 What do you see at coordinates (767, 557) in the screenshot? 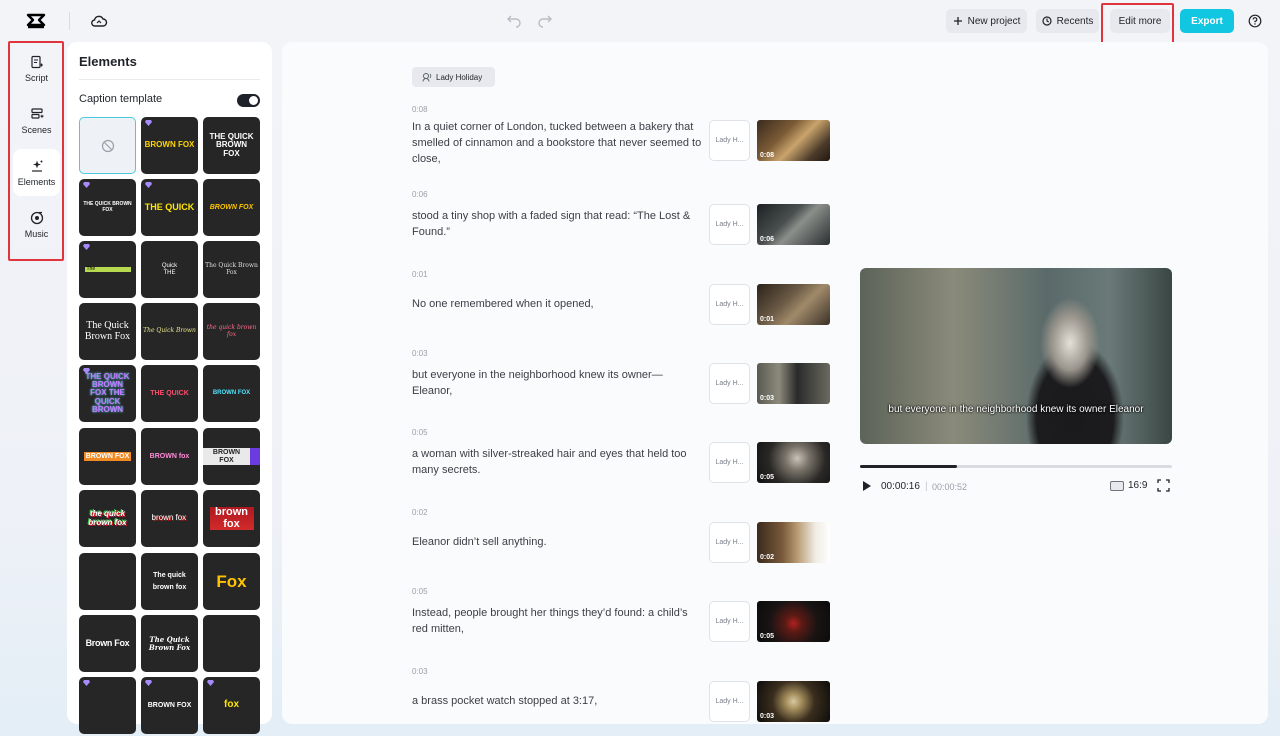
I see `thumbnail-time: 0:02` at bounding box center [767, 557].